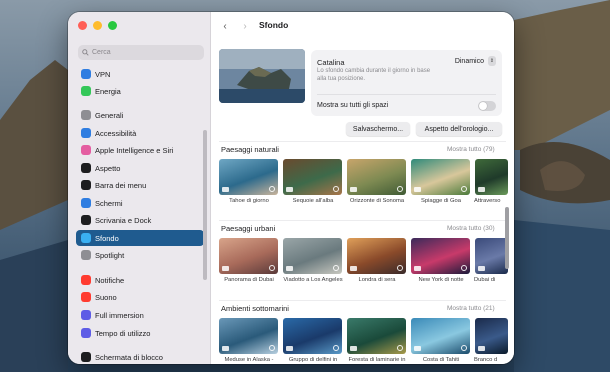  Describe the element at coordinates (86, 115) in the screenshot. I see `gear-icon` at that location.